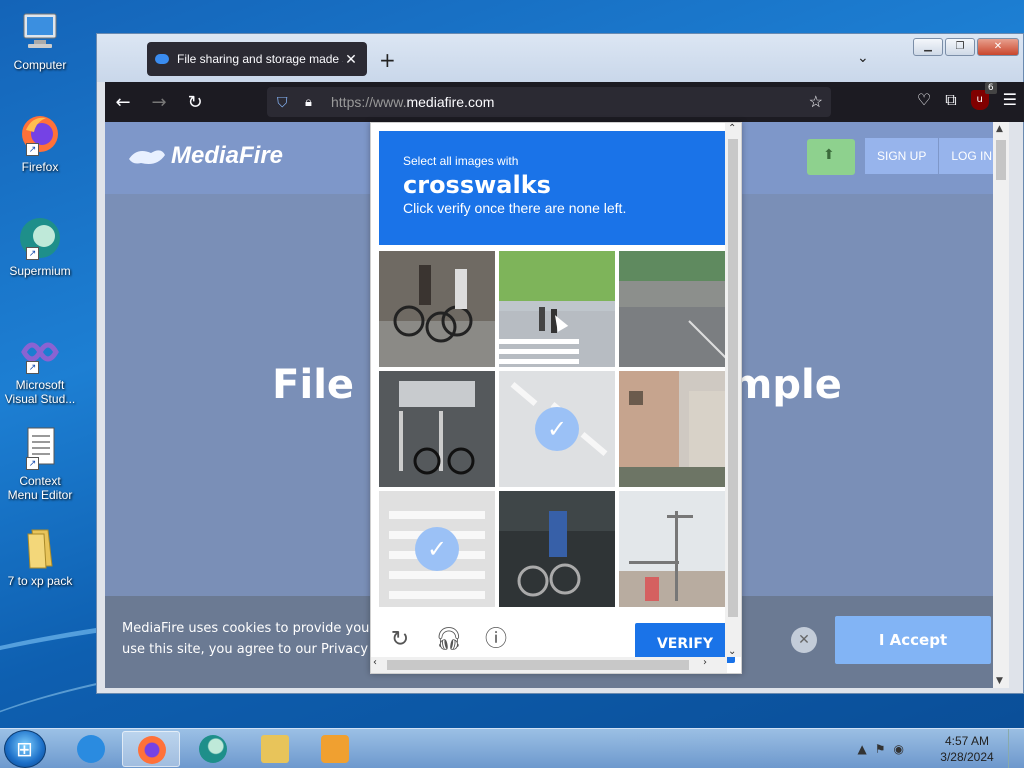 The height and width of the screenshot is (768, 1024). I want to click on headphones-audio-icon: 🎧︎, so click(449, 640).